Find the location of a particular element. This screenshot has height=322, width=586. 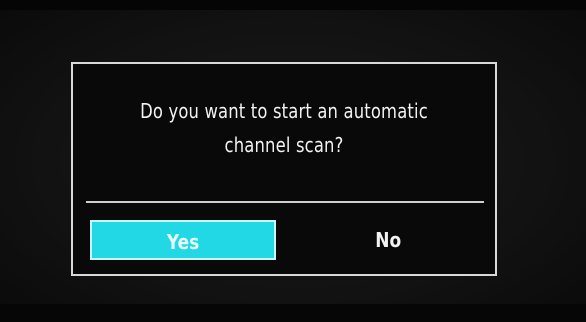

yes-button: Yes is located at coordinates (183, 240).